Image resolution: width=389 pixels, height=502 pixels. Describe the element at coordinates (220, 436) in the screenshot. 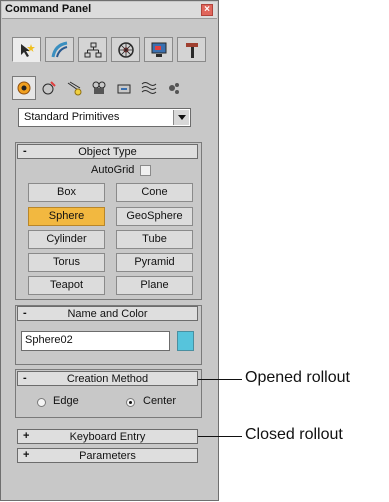

I see `closed-rollout-callout-line` at that location.